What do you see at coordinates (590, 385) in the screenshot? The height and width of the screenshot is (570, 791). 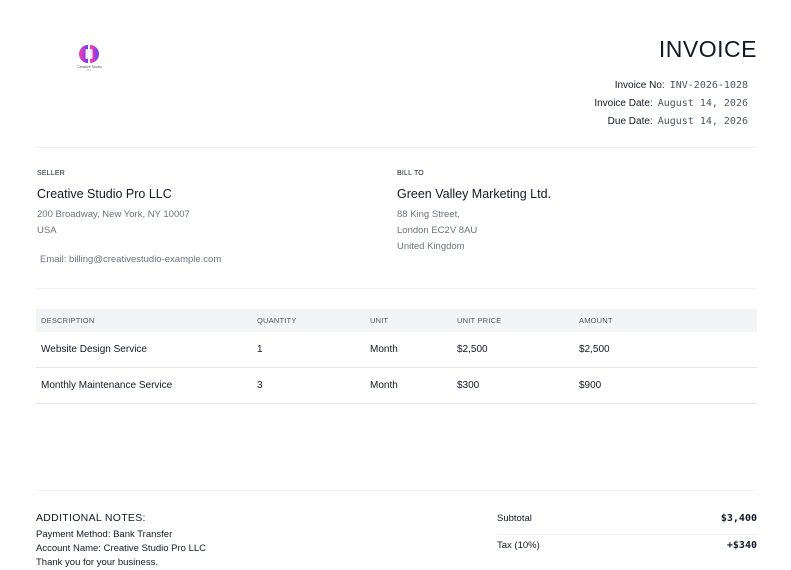 I see `item-amount: $900` at bounding box center [590, 385].